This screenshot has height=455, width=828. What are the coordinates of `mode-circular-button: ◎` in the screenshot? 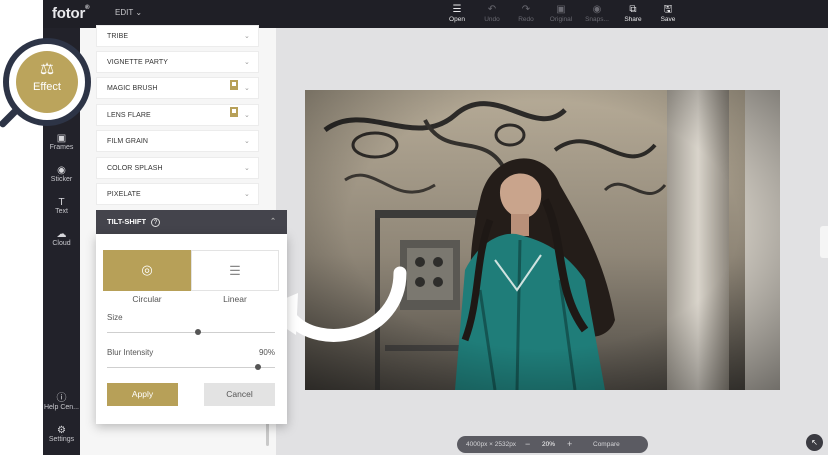 It's located at (147, 270).